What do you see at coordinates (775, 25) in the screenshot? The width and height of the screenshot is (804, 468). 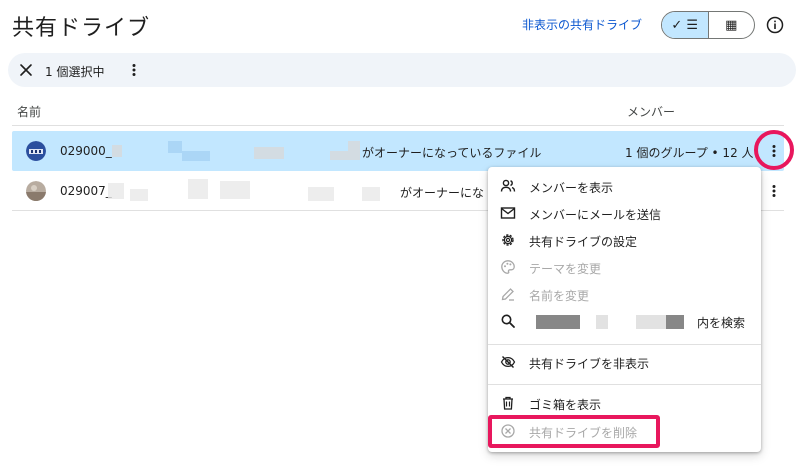 I see `info-icon` at bounding box center [775, 25].